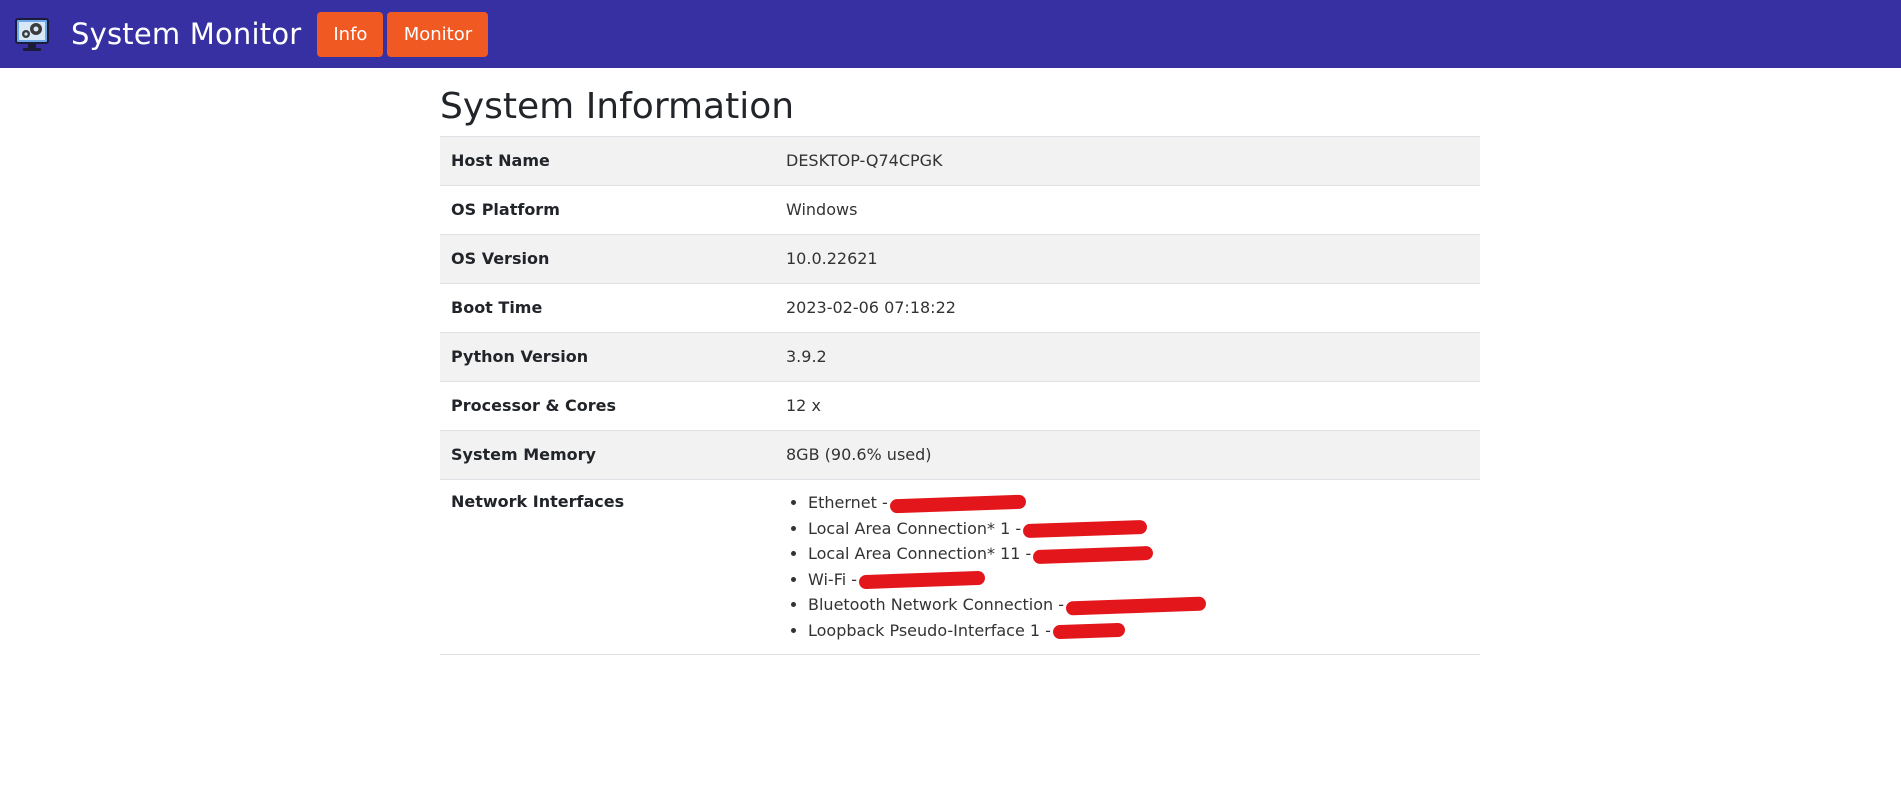  I want to click on os-version-label: OS Version, so click(607, 259).